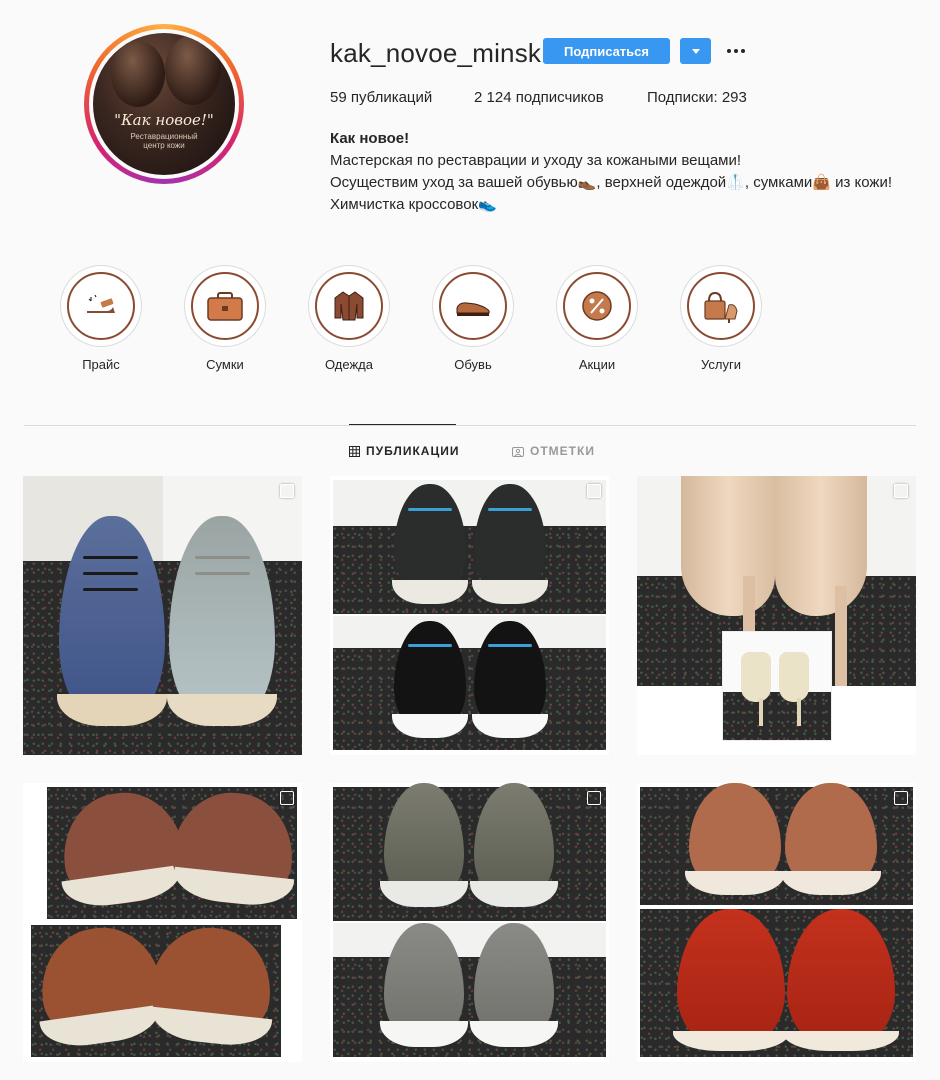 This screenshot has width=940, height=1080. Describe the element at coordinates (697, 97) in the screenshot. I see `following-count: Подписки: 293` at that location.